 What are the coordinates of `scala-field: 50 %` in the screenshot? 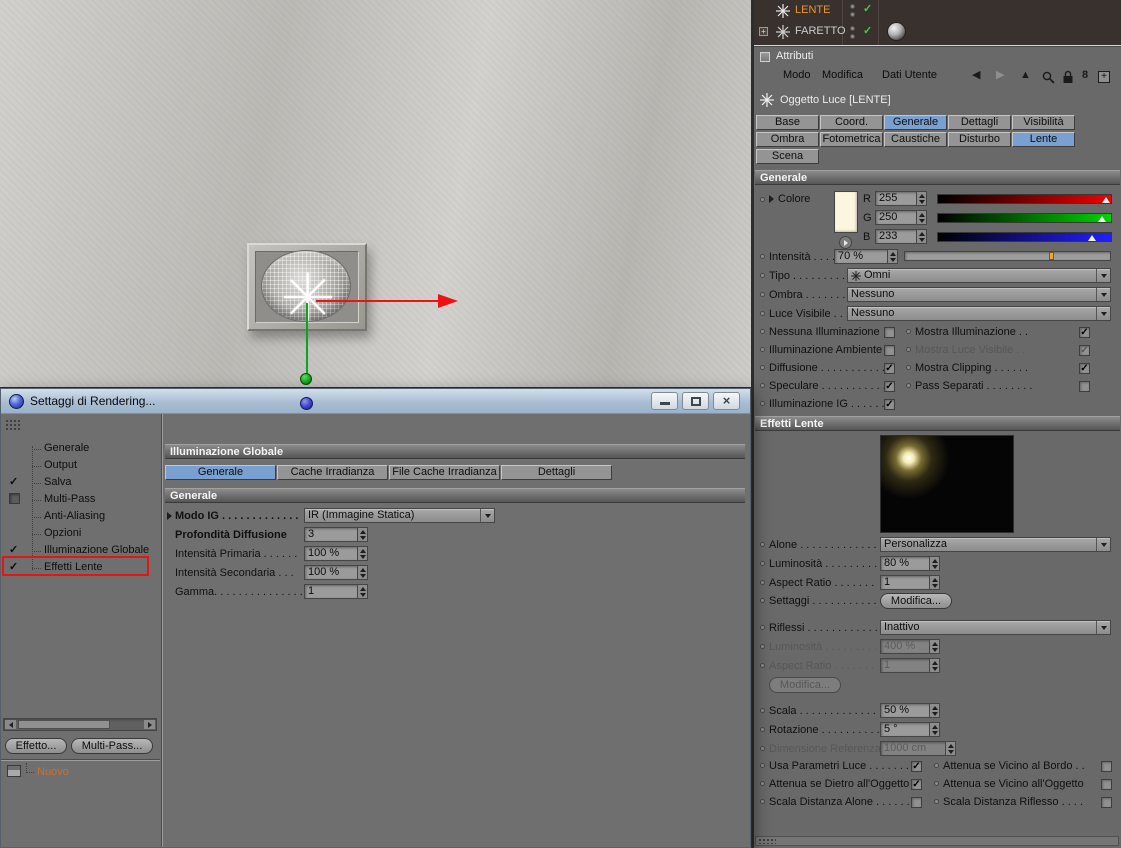 It's located at (910, 710).